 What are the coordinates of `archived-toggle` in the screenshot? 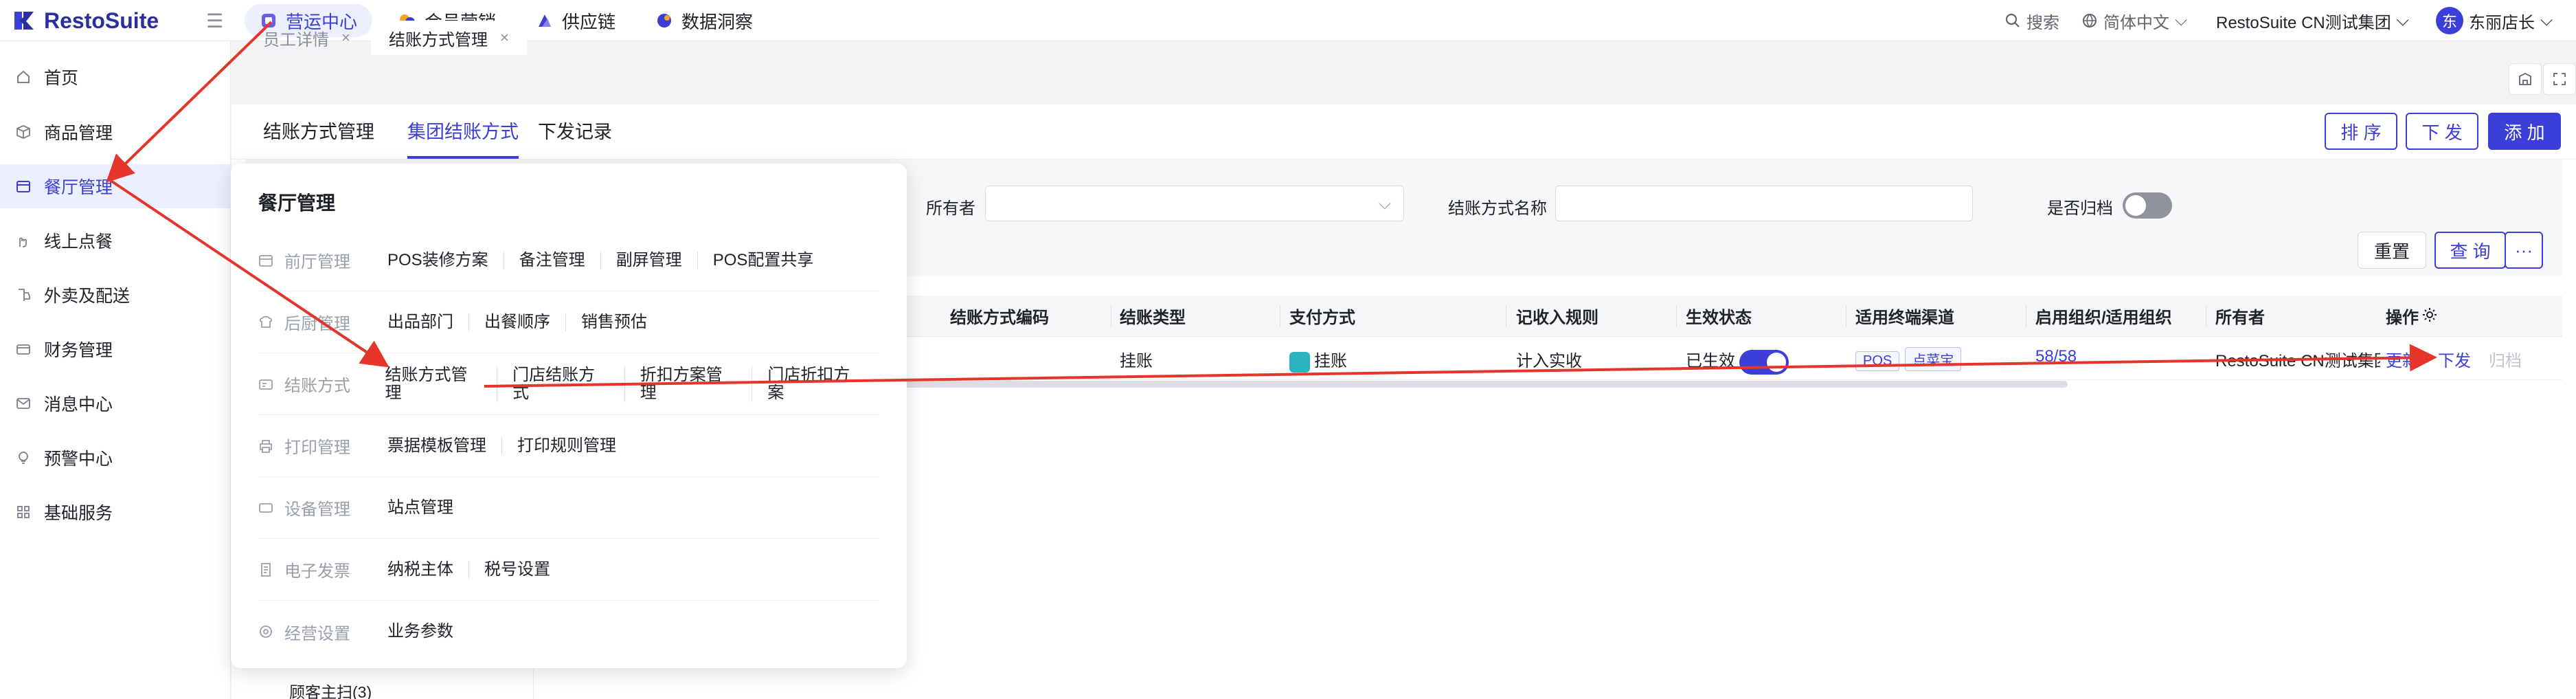 It's located at (2147, 206).